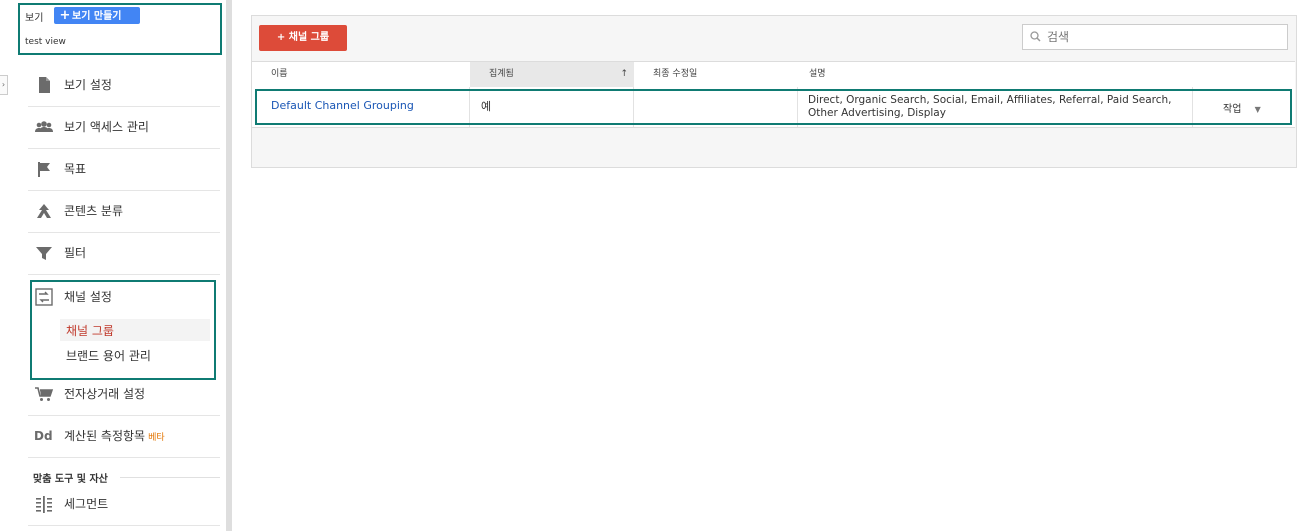 The image size is (1306, 531). I want to click on dd-icon: Dd, so click(43, 436).